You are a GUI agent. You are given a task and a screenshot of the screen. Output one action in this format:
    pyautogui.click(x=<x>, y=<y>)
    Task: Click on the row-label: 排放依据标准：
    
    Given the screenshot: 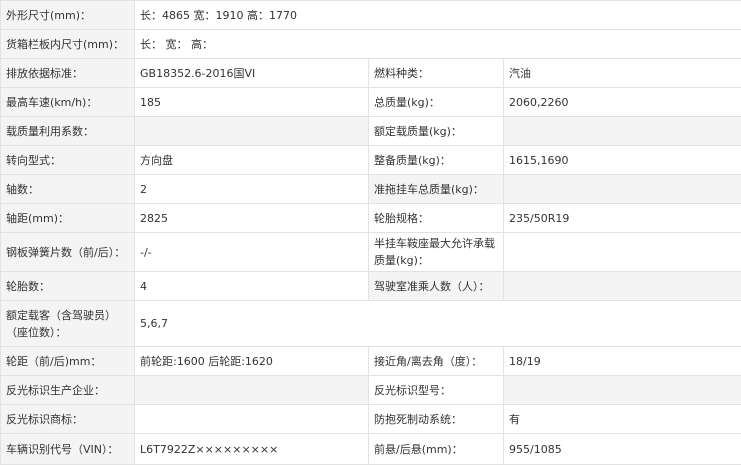 What is the action you would take?
    pyautogui.click(x=68, y=73)
    